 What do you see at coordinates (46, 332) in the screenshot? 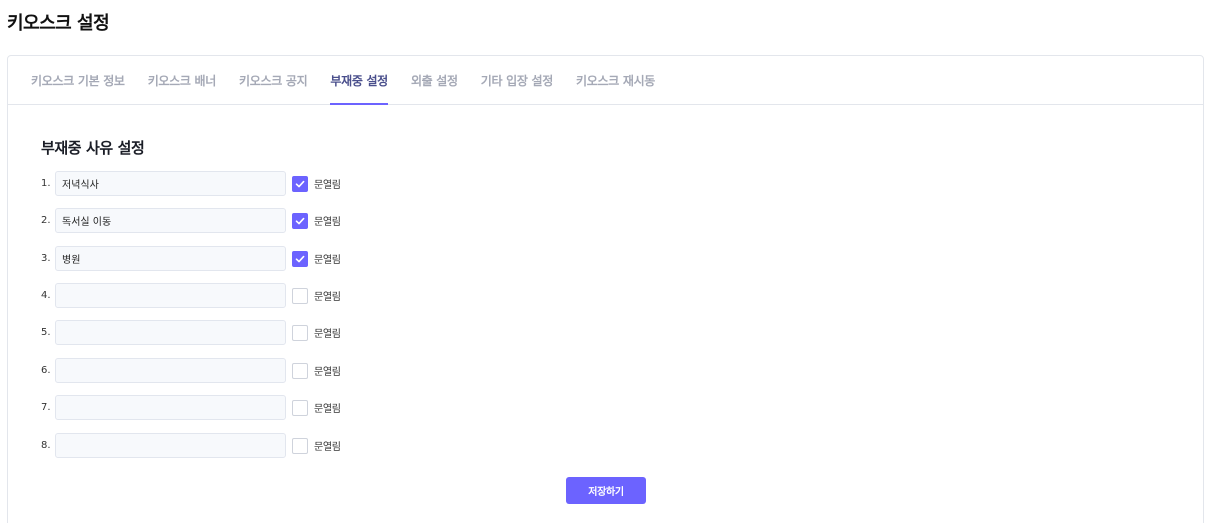
I see `reason-number: 5.` at bounding box center [46, 332].